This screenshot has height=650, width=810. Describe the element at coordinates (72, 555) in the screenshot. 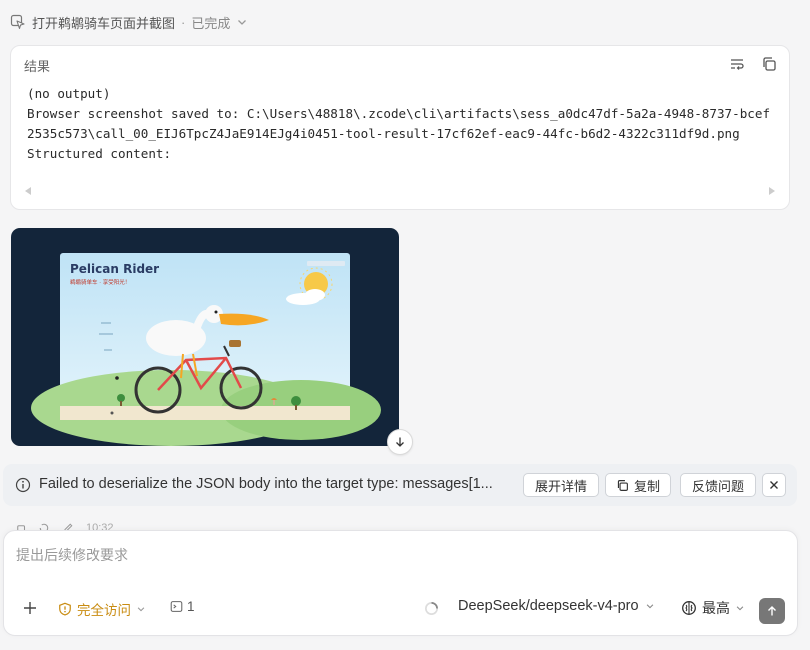

I see `composer-input: 提出后续修改要求` at that location.